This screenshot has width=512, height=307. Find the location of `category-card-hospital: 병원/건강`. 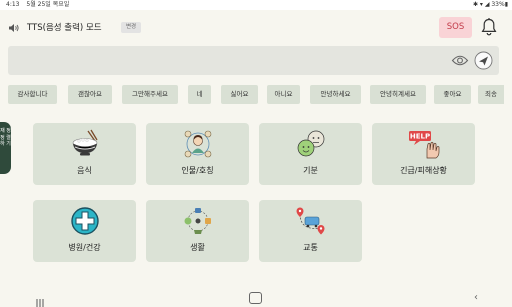

category-card-hospital: 병원/건강 is located at coordinates (84, 231).